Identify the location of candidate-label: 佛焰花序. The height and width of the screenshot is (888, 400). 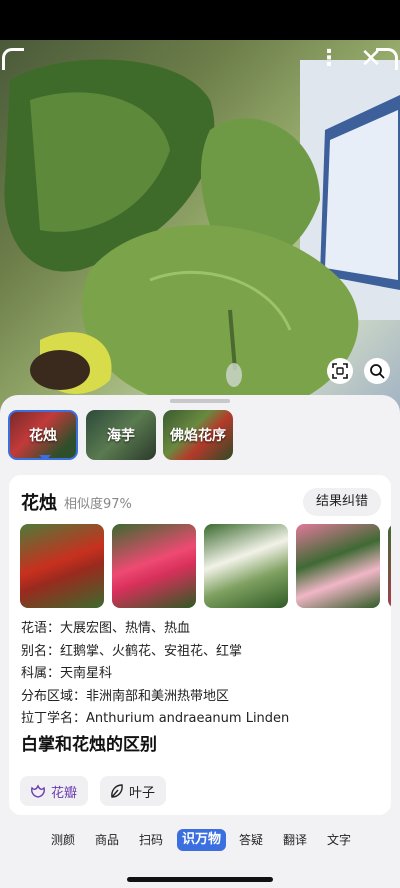
(198, 436).